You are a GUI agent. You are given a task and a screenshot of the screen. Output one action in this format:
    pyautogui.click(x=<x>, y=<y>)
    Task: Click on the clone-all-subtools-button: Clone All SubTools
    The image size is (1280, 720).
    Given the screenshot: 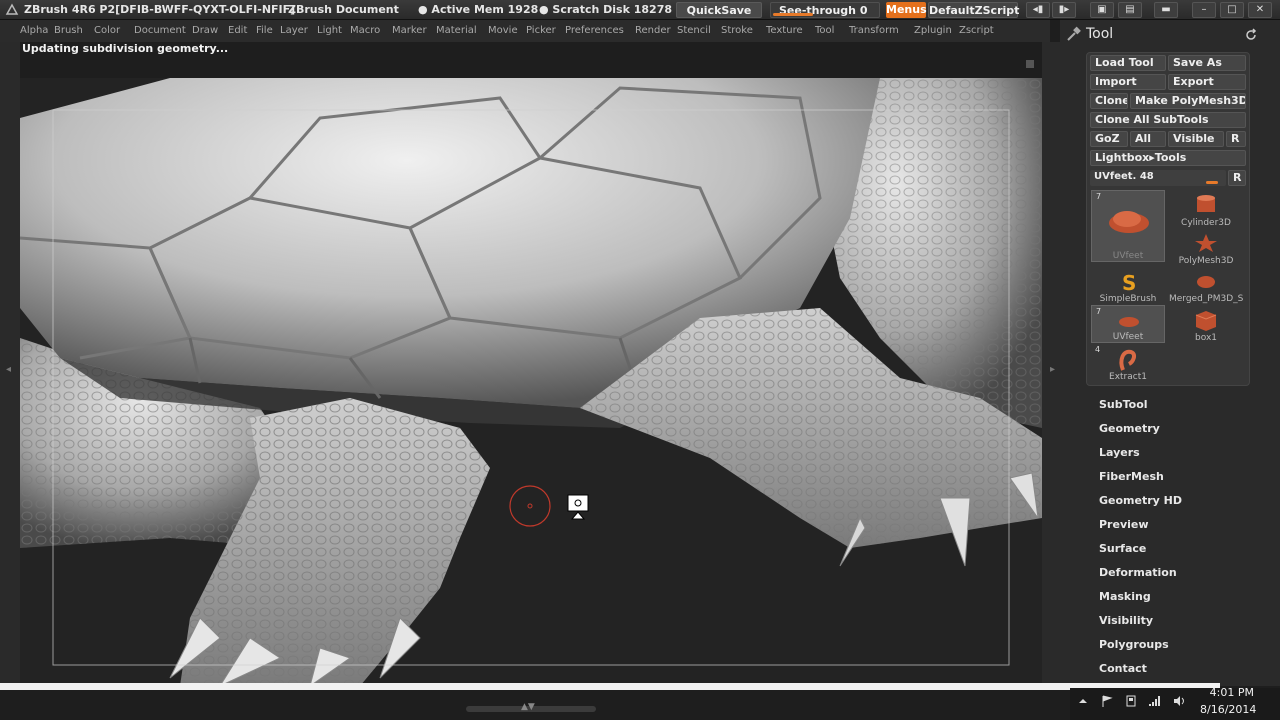 What is the action you would take?
    pyautogui.click(x=1168, y=120)
    